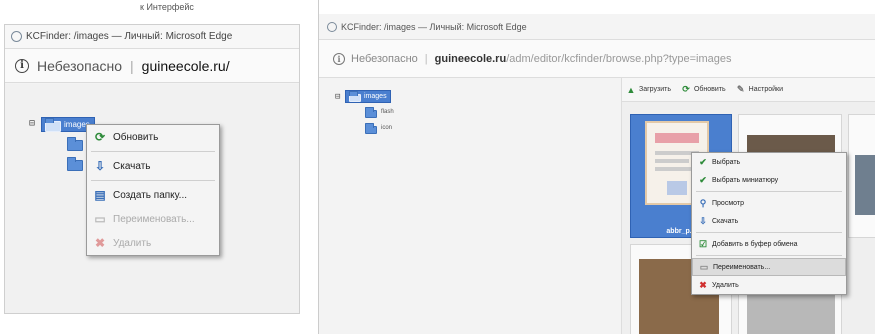 This screenshot has width=875, height=334. I want to click on upload-icon: ▲, so click(631, 89).